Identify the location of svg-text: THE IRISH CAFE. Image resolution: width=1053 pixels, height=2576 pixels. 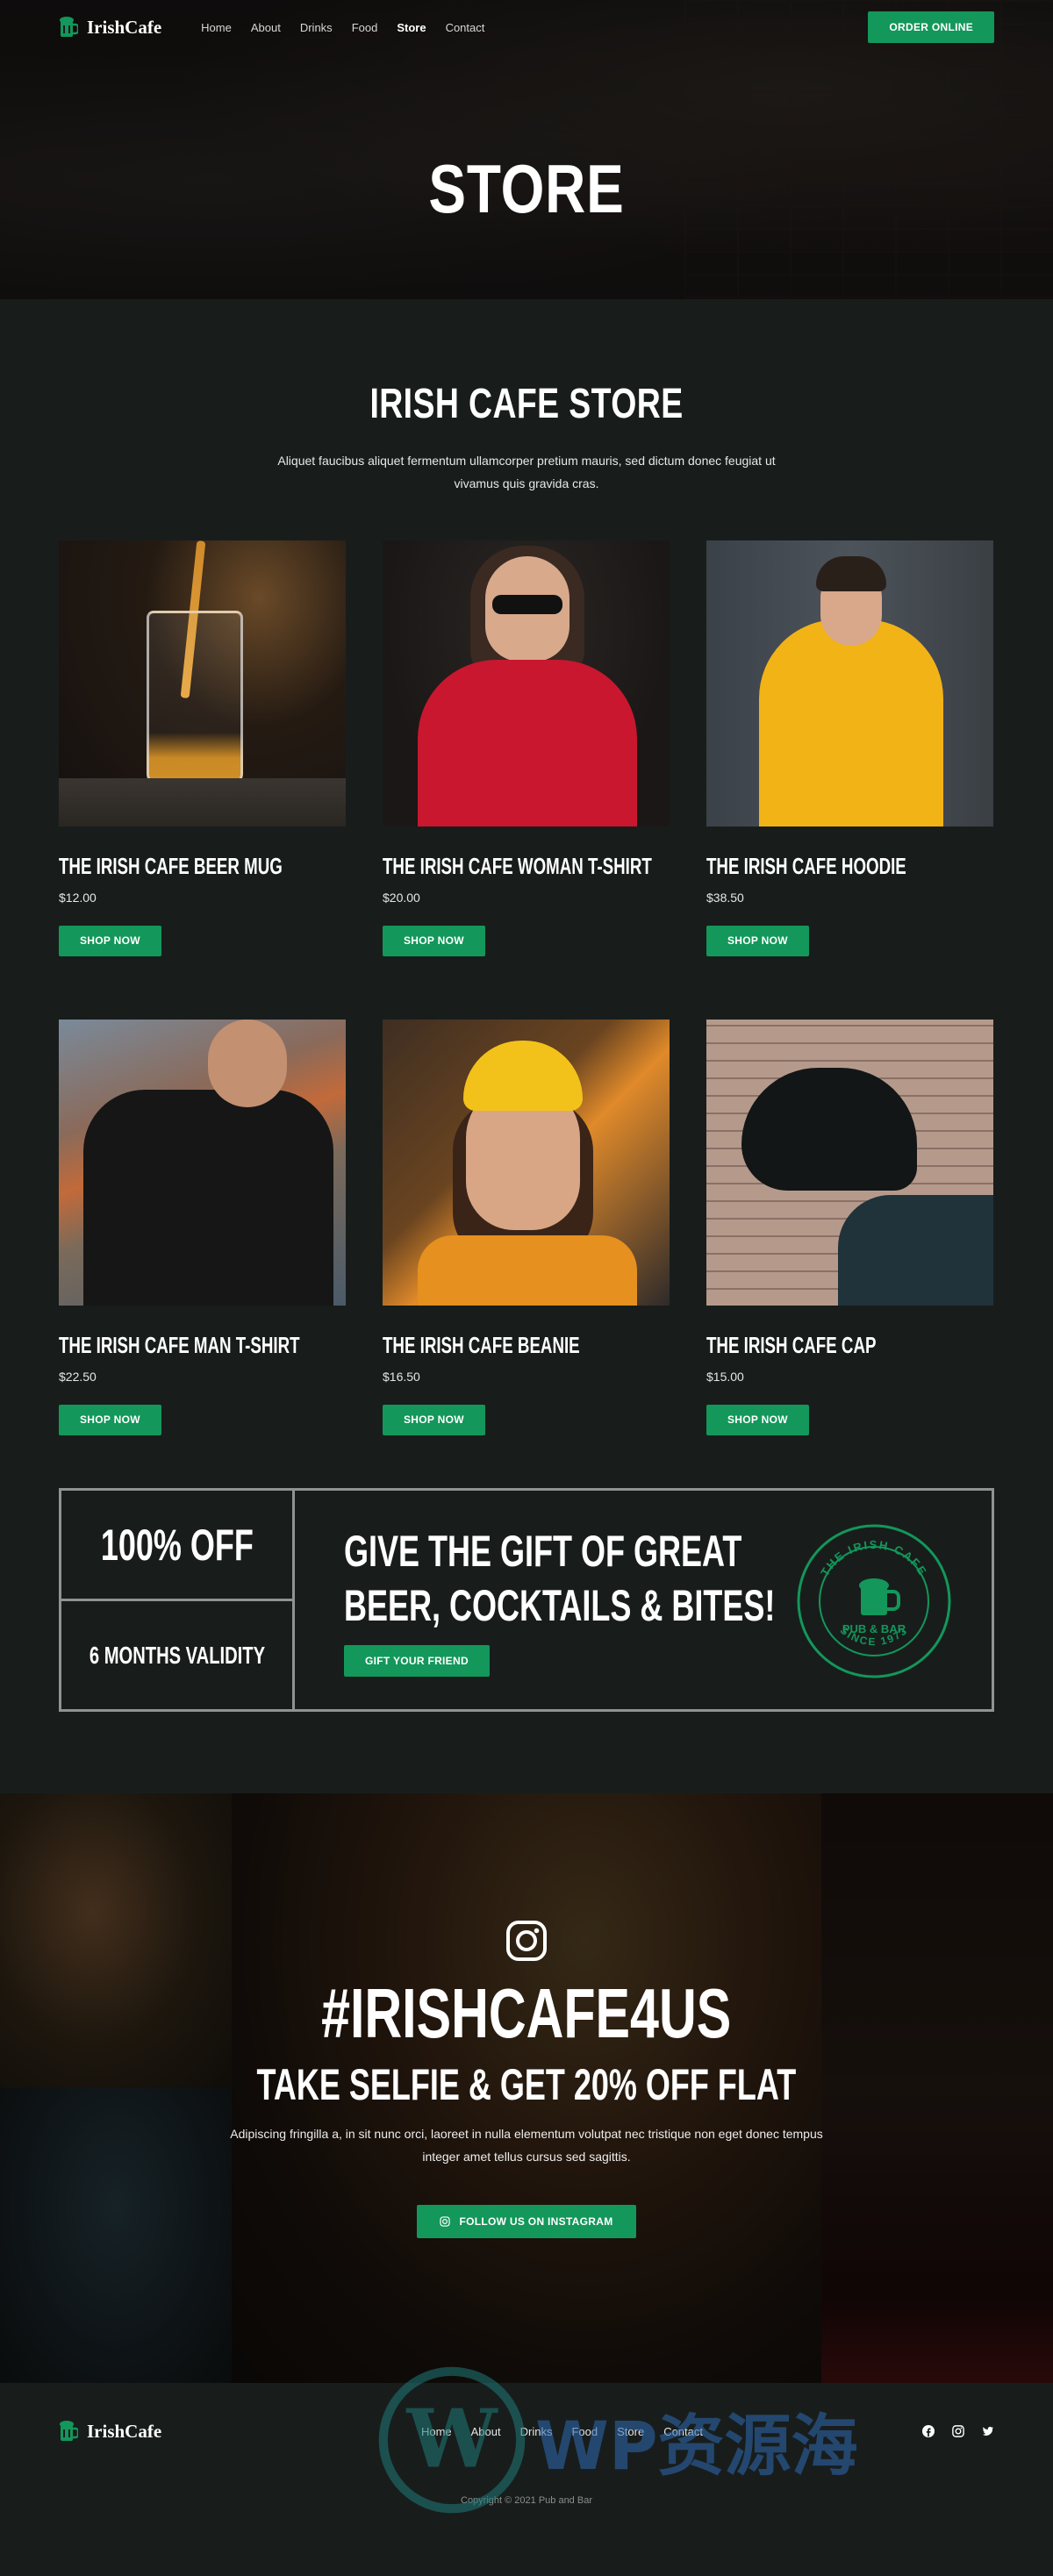
(873, 1558).